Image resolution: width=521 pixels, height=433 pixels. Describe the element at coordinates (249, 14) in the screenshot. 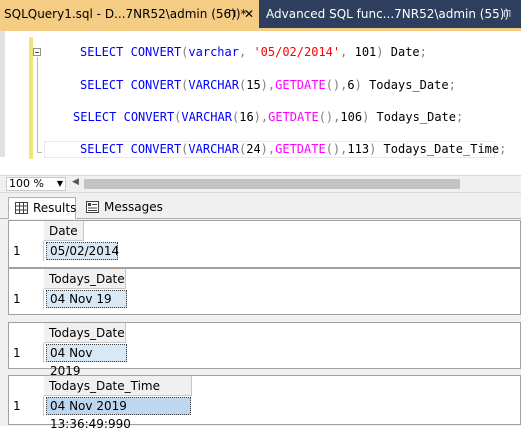

I see `close-icon: ✕` at that location.